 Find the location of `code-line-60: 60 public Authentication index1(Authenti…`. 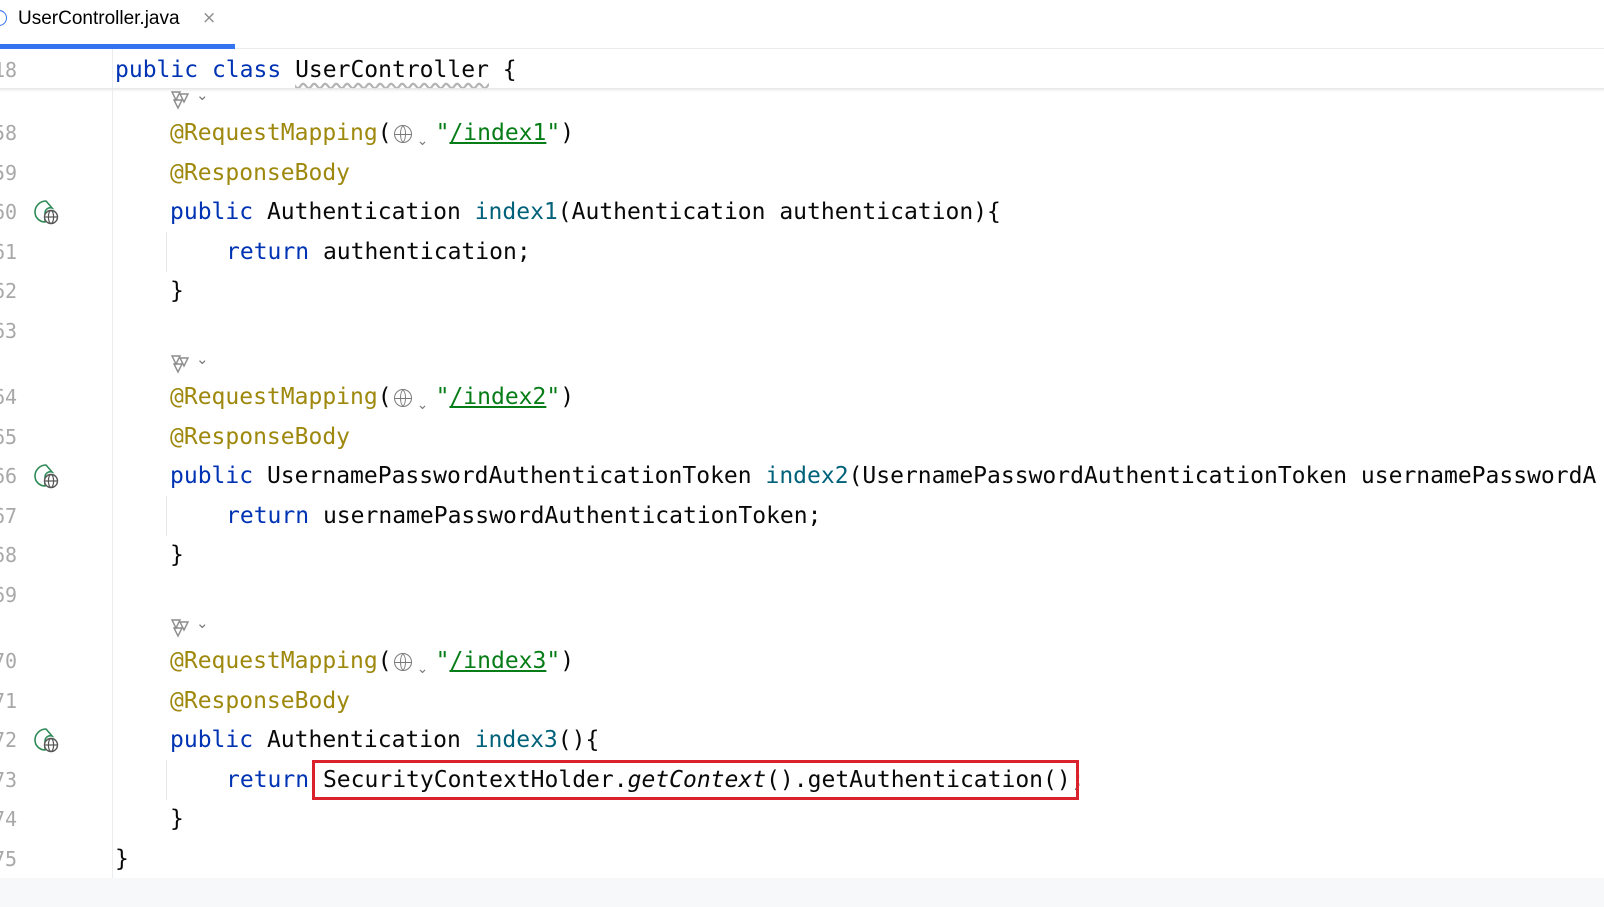

code-line-60: 60 public Authentication index1(Authenti… is located at coordinates (802, 212).